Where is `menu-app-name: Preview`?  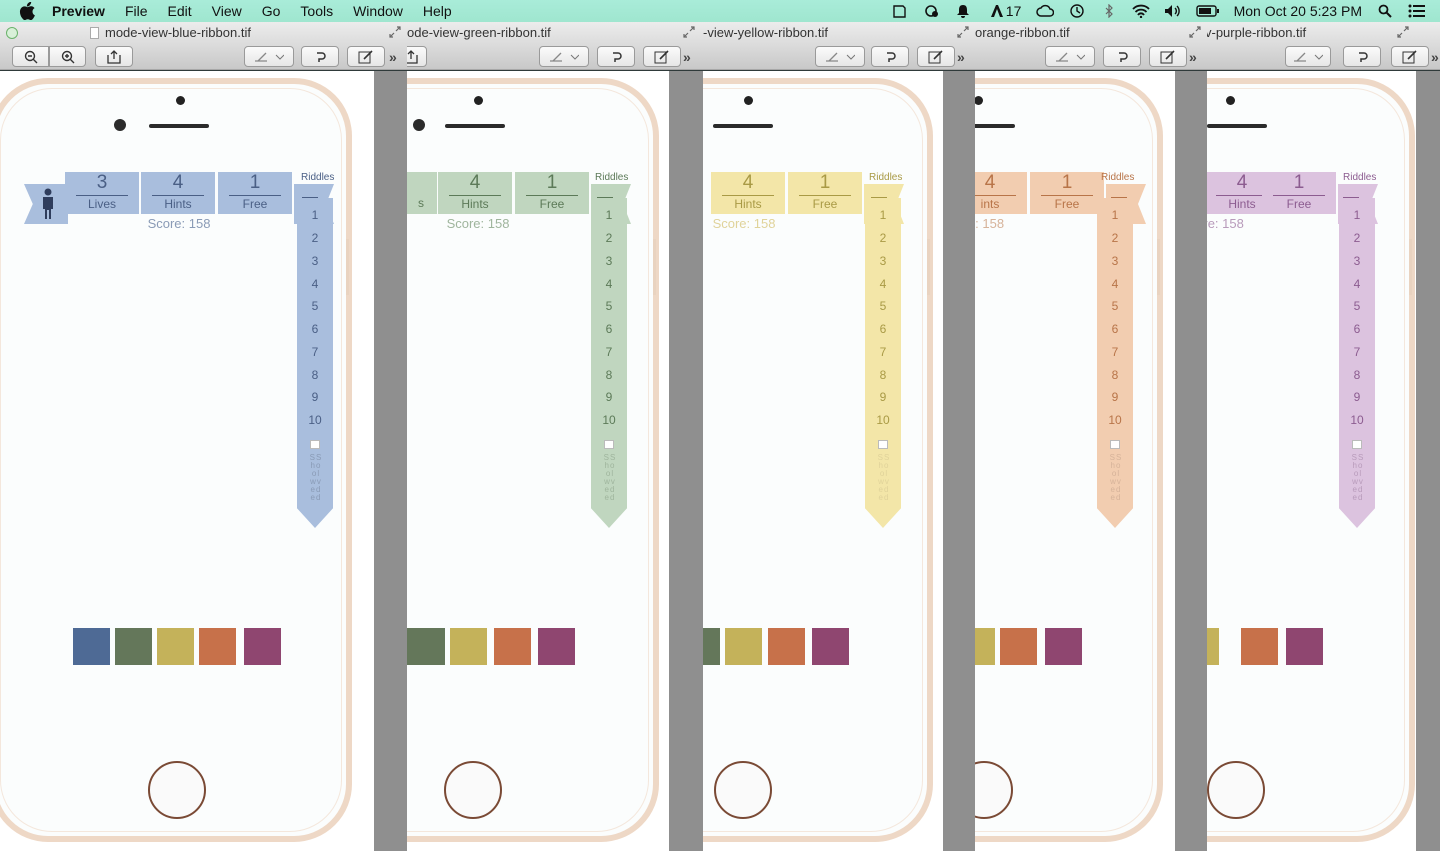
menu-app-name: Preview is located at coordinates (78, 11).